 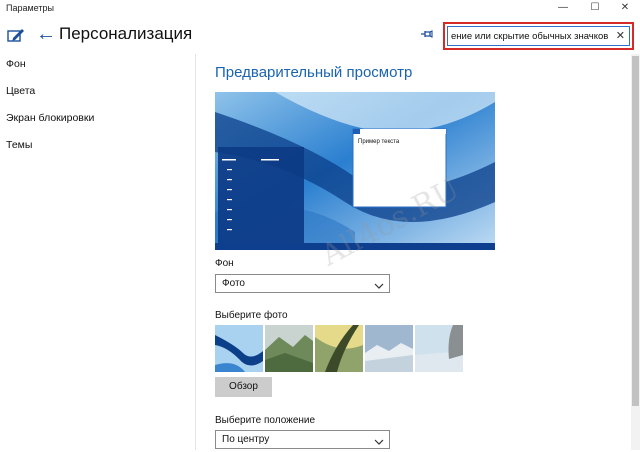 I want to click on page-title: Персонализация, so click(x=126, y=33).